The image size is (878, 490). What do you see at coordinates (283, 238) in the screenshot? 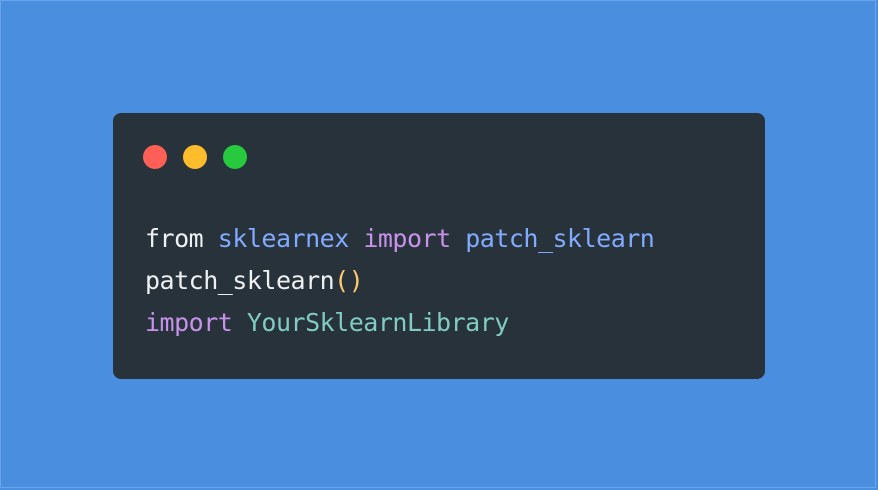
I see `code-token: sklearnex` at bounding box center [283, 238].